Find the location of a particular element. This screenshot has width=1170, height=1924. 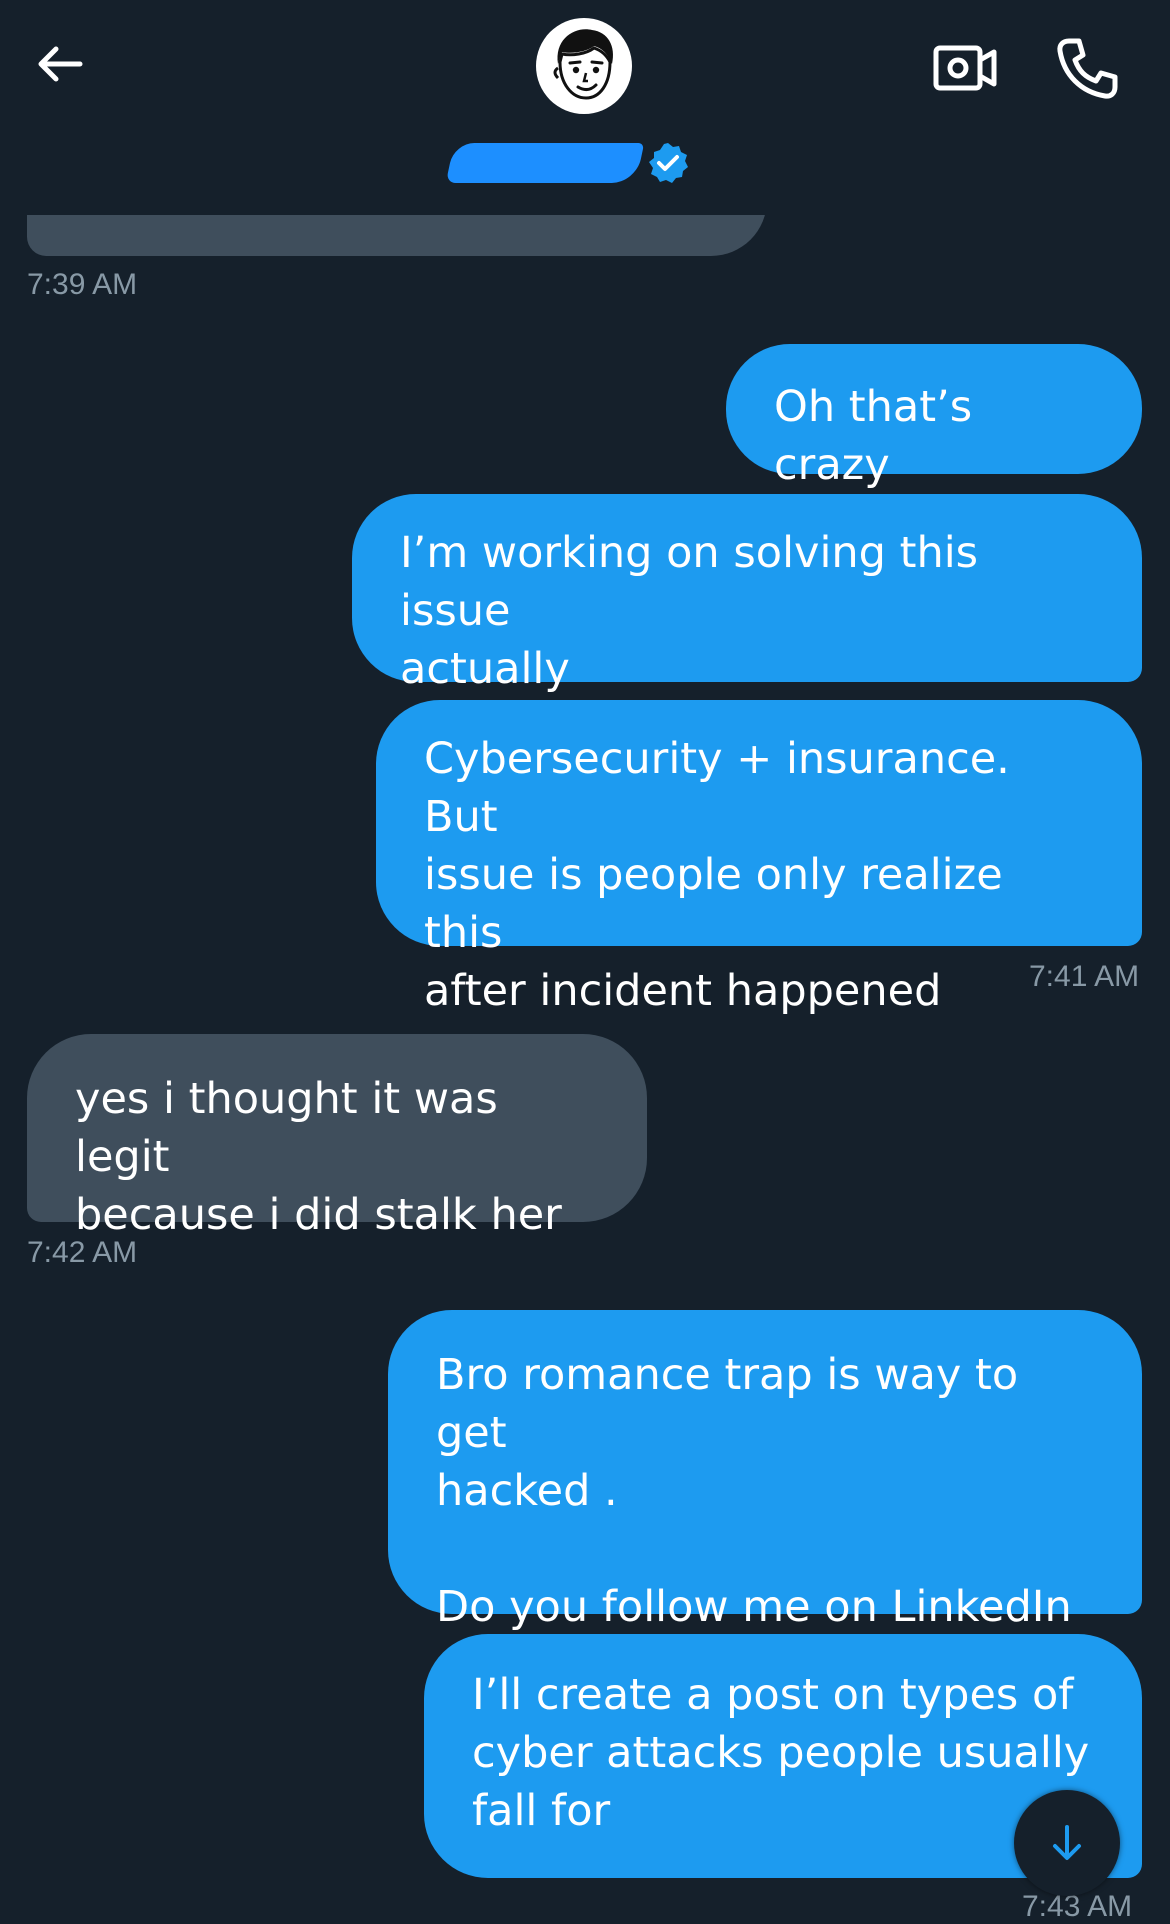

cartoon-face-avatar is located at coordinates (584, 66).